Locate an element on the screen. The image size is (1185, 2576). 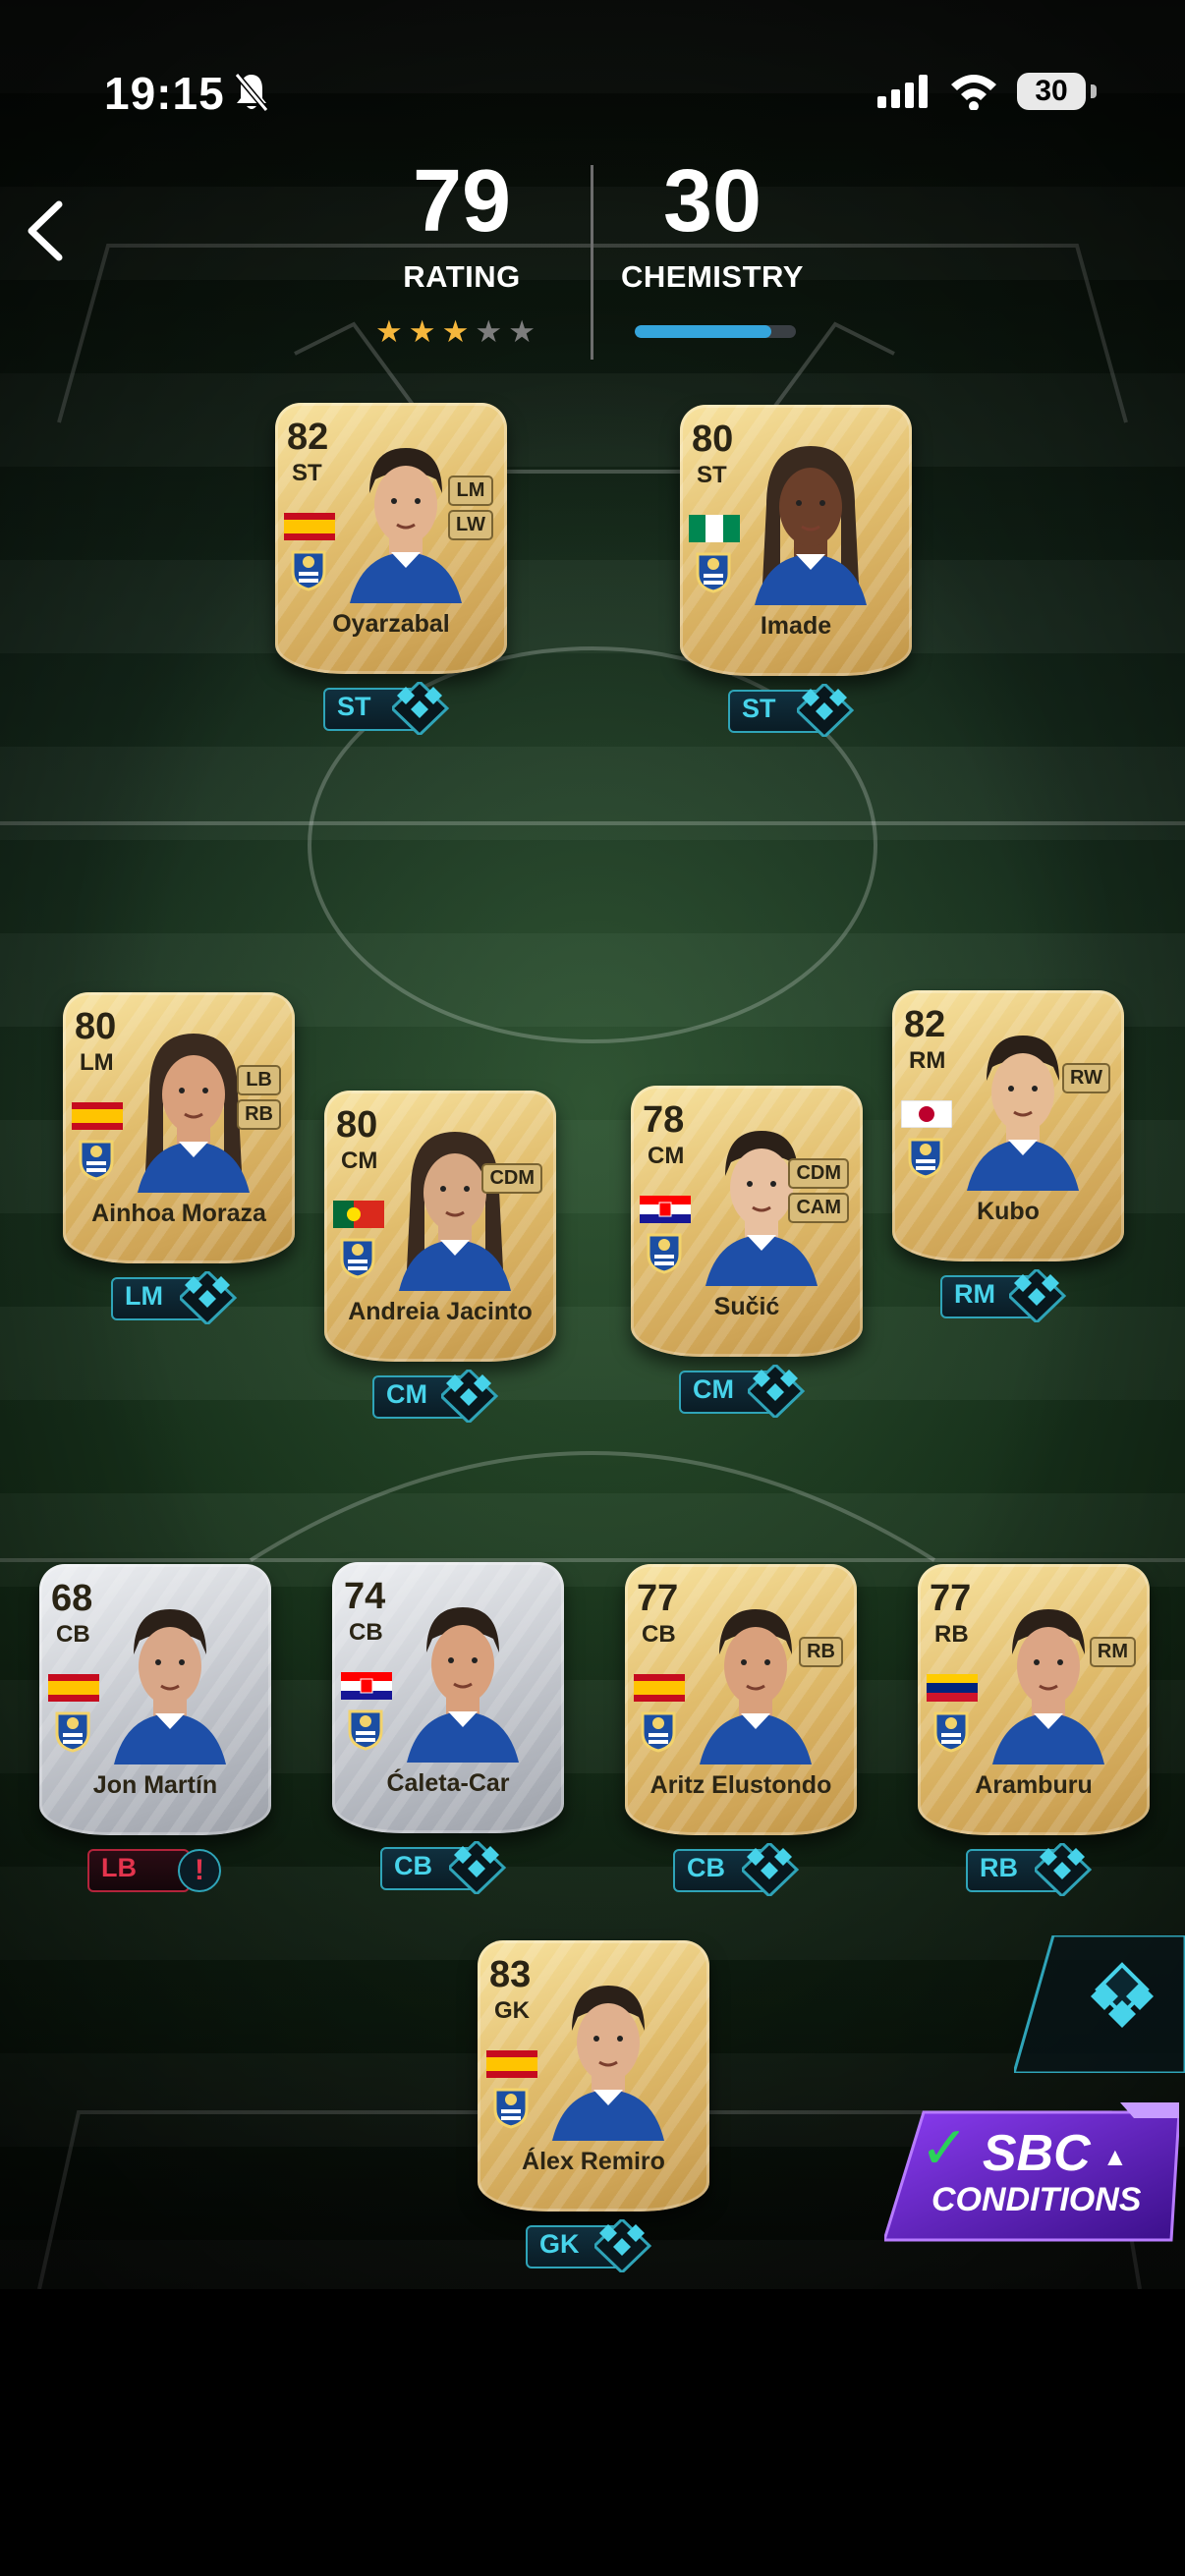
player-slot-aramburu: 77 RB RM Aramburu RB is located at coordinates (1034, 1731).